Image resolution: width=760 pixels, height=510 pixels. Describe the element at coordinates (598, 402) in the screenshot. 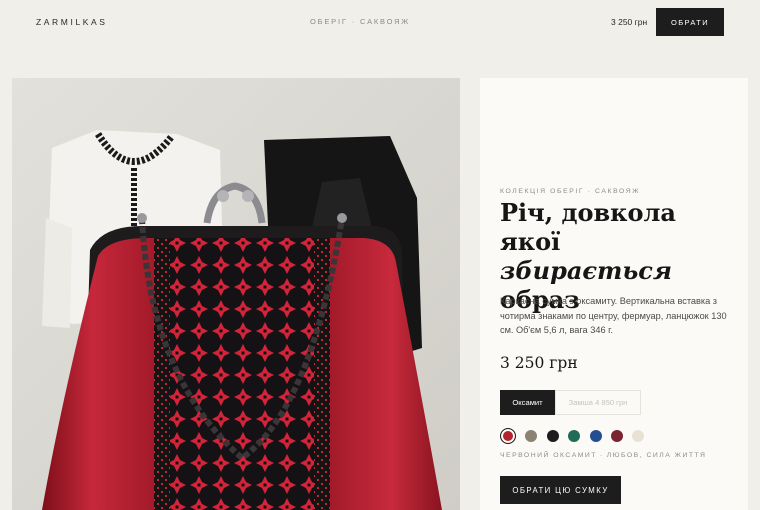

I see `material-option-suede: Замша 4 850 грн` at that location.